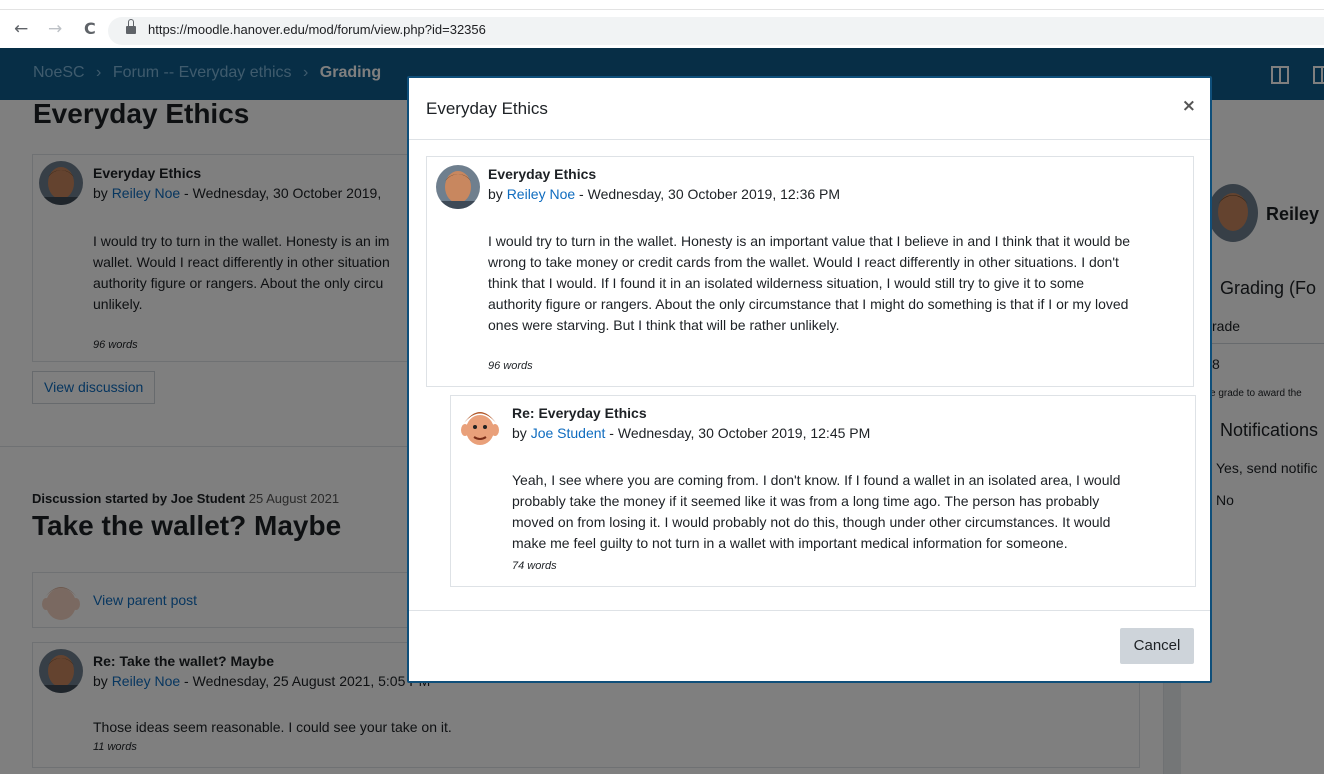 This screenshot has height=774, width=1324. What do you see at coordinates (568, 433) in the screenshot?
I see `author-link: Joe Student` at bounding box center [568, 433].